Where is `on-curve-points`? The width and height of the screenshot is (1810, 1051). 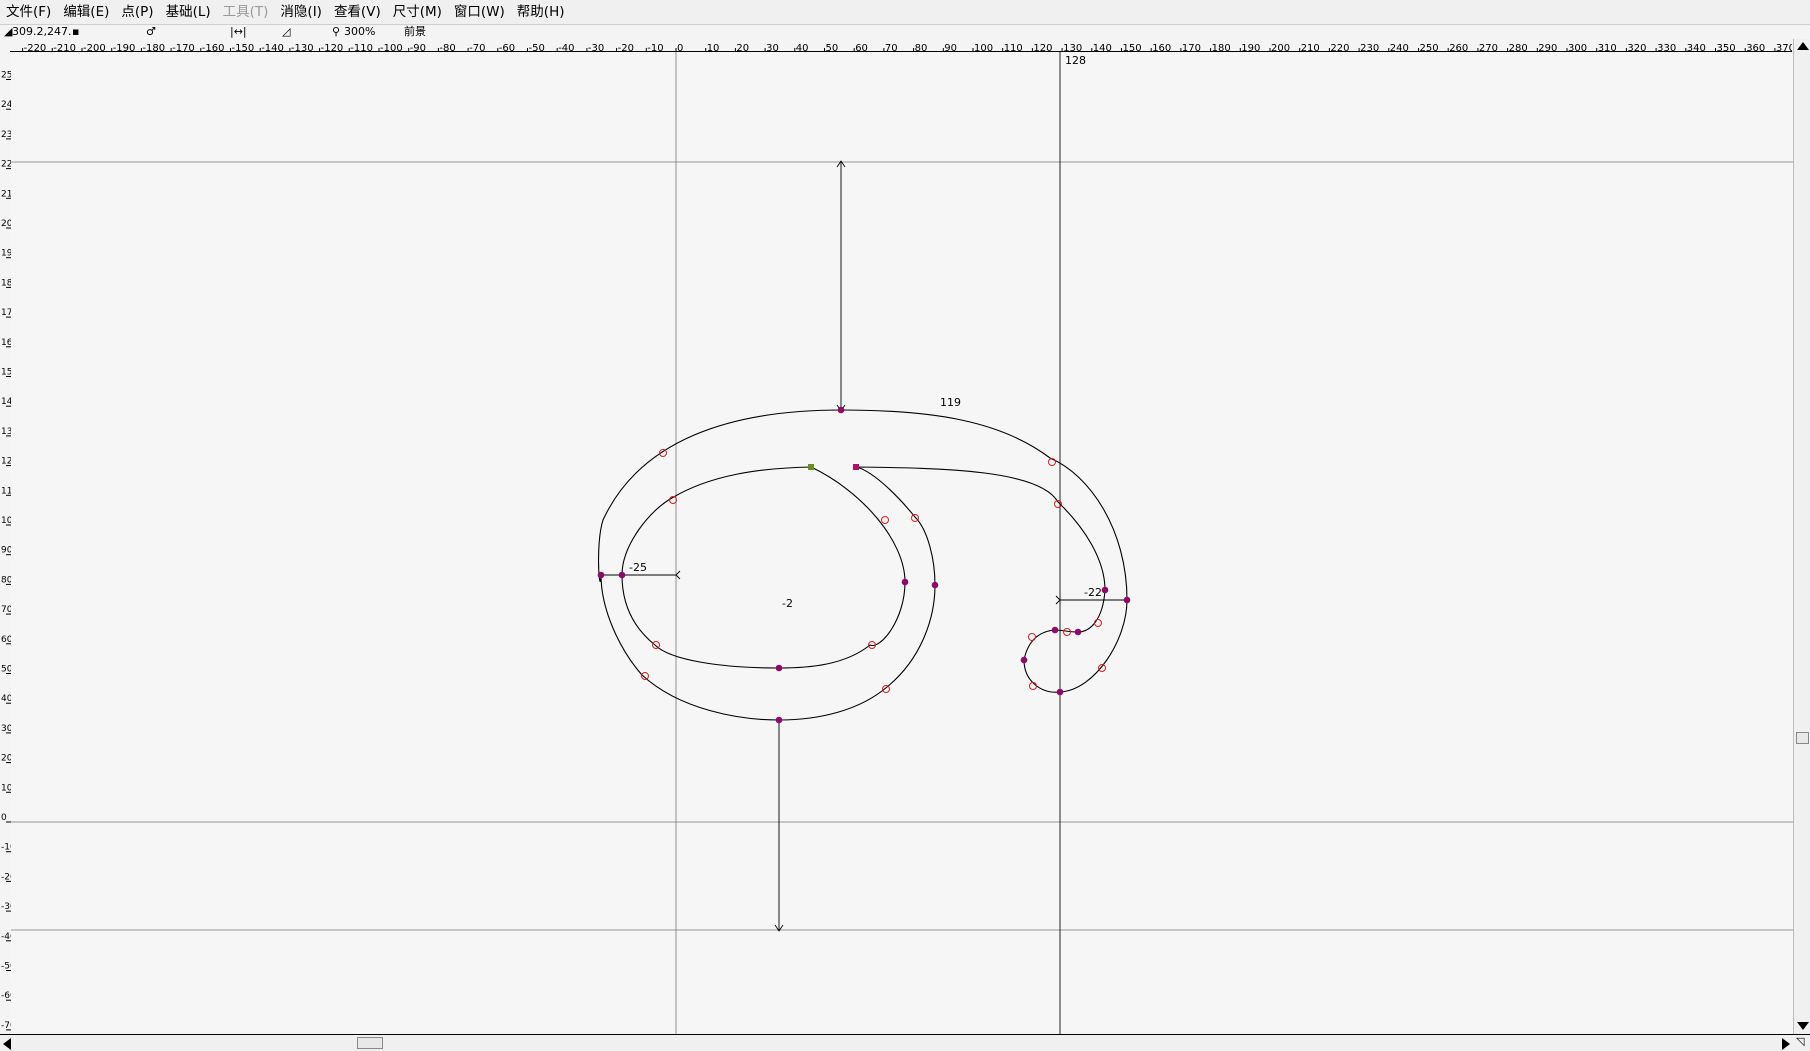 on-curve-points is located at coordinates (864, 565).